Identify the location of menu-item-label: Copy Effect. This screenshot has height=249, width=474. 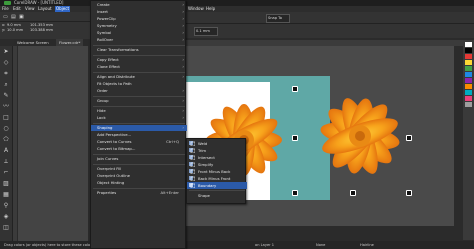
(108, 59).